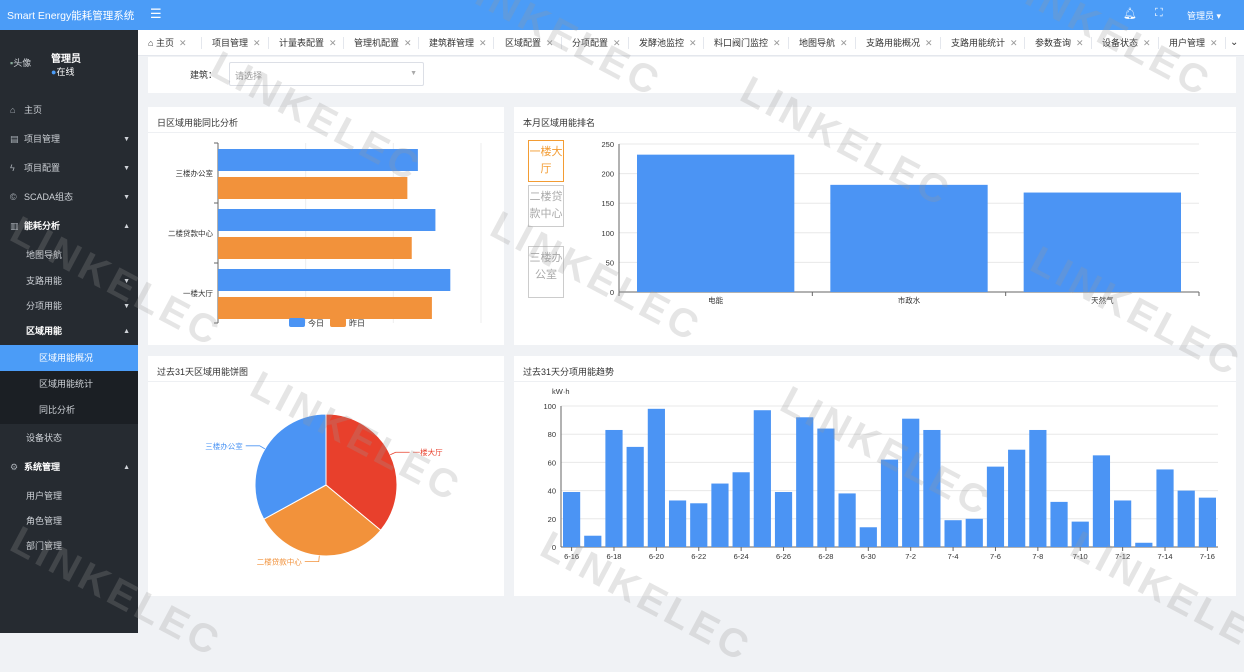  What do you see at coordinates (893, 43) in the screenshot?
I see `tab-label: 支路用能概况` at bounding box center [893, 43].